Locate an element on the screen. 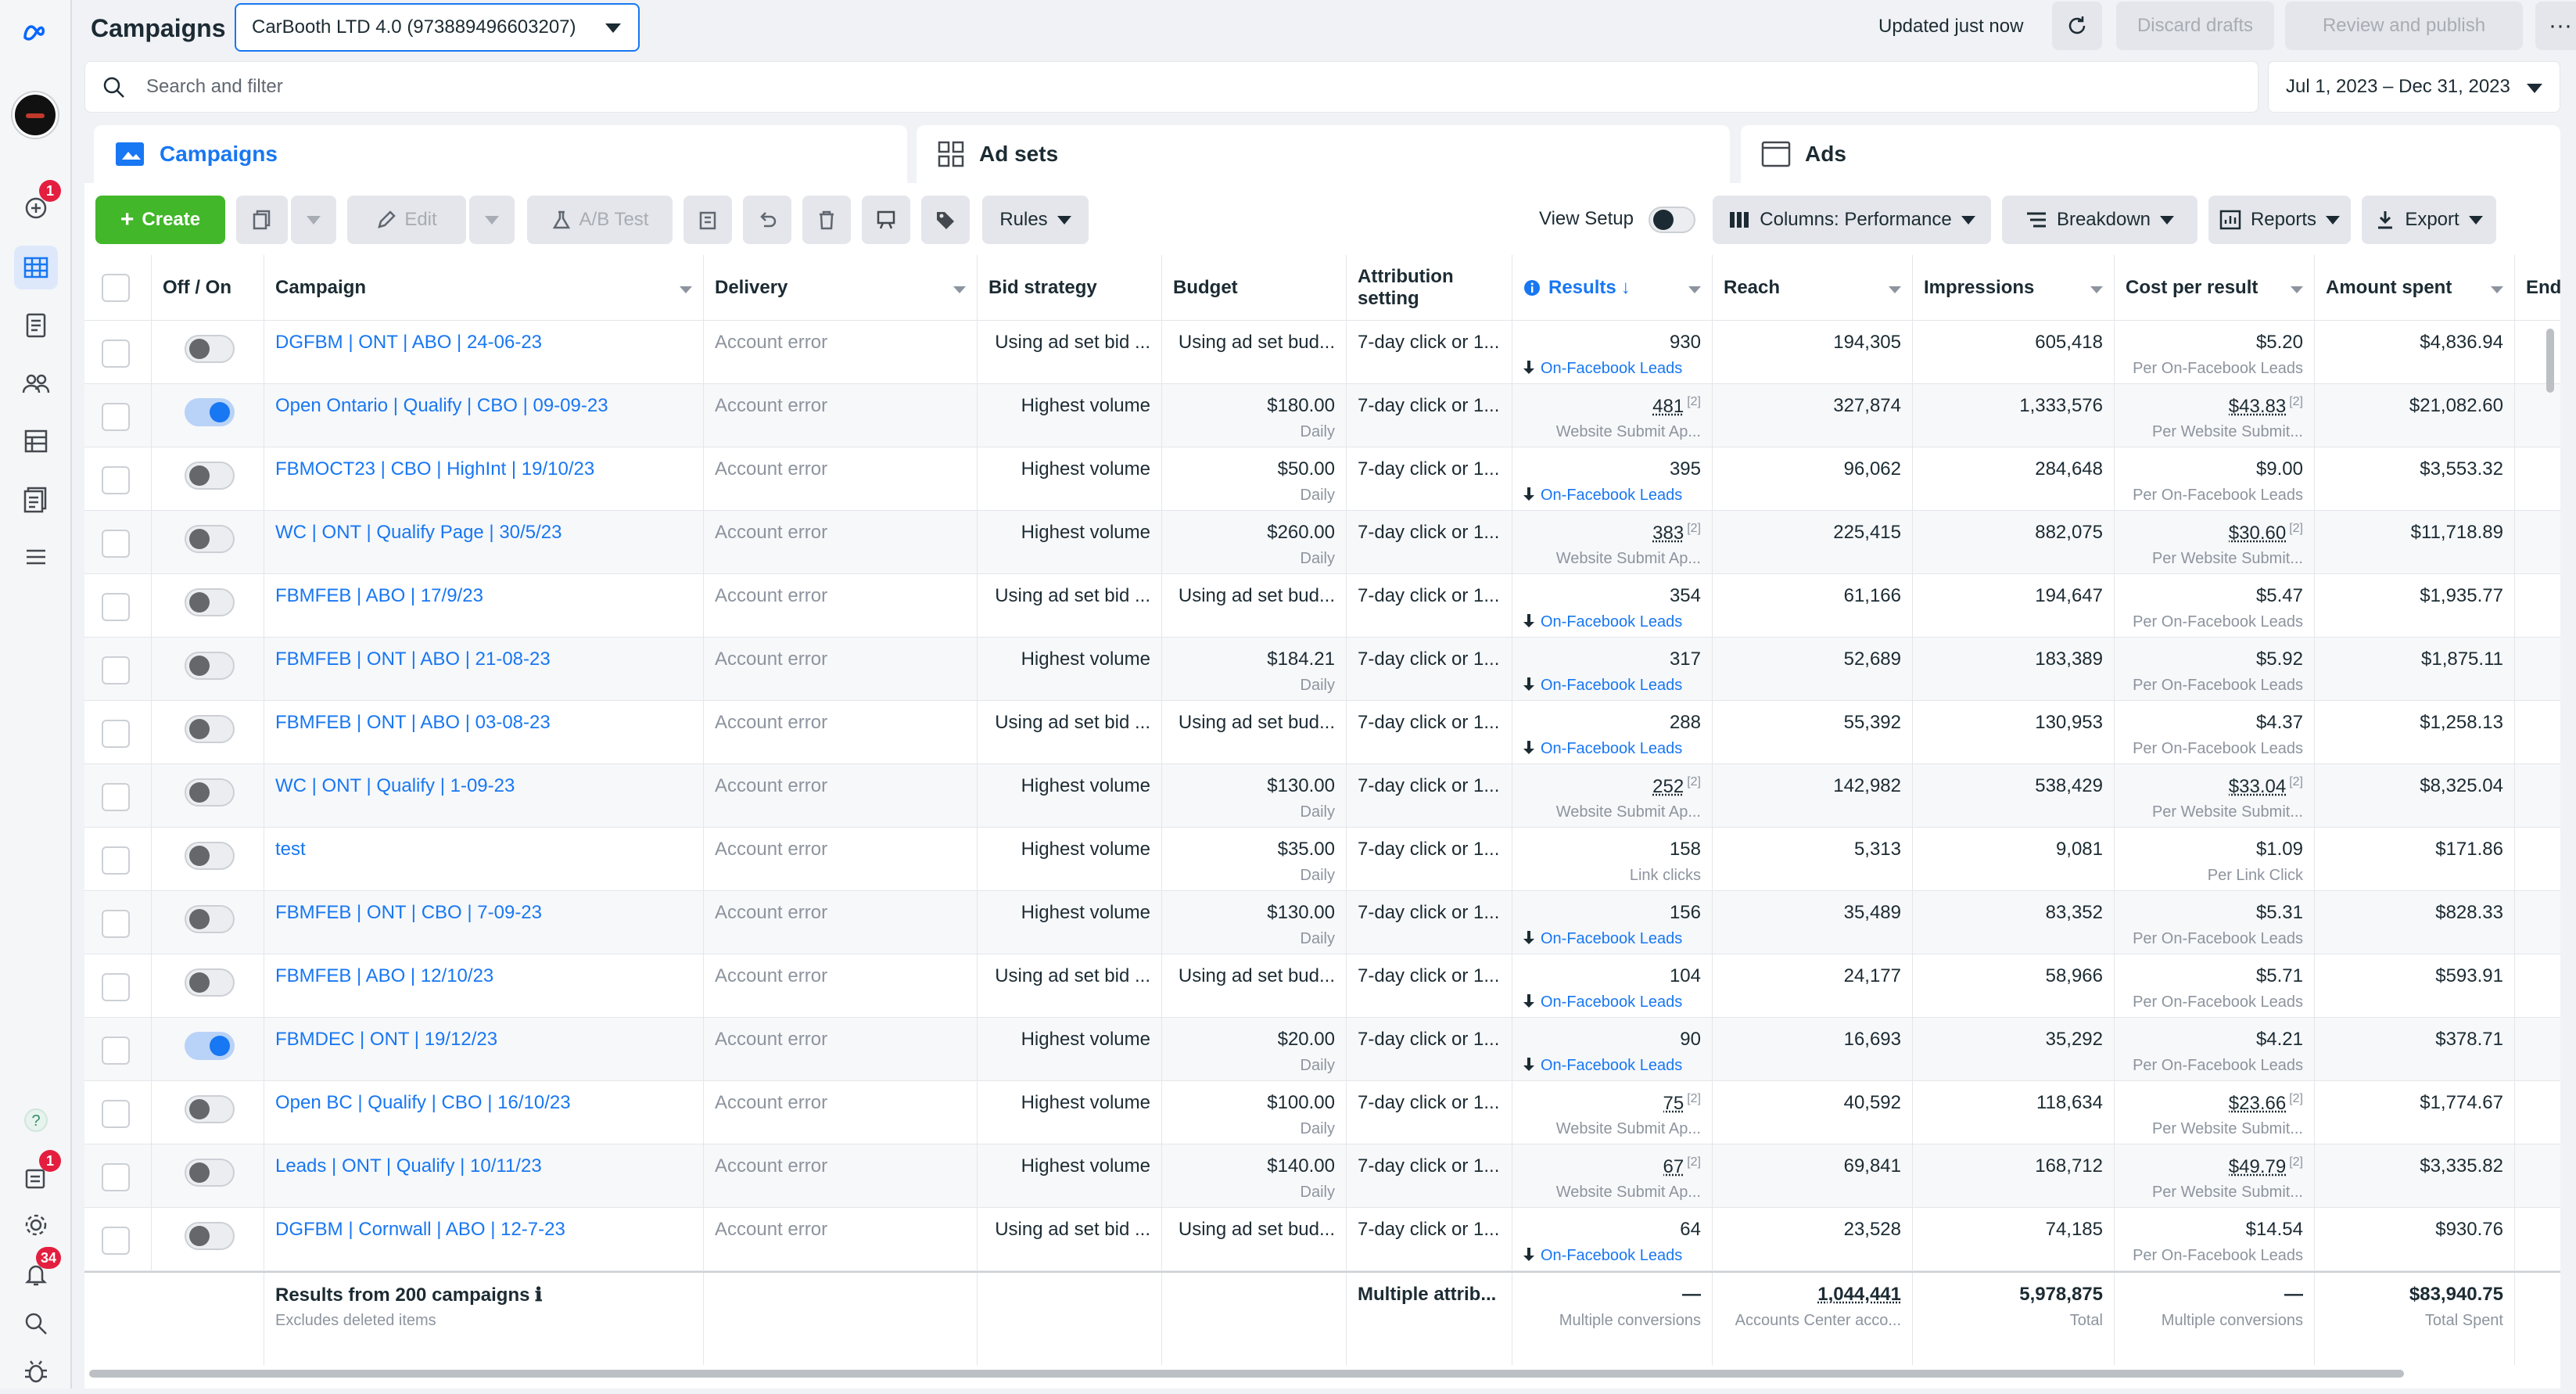 The image size is (2576, 1394). campaign-name-link: FBMFEB | ONT | ABO | 21-08-23 is located at coordinates (413, 659).